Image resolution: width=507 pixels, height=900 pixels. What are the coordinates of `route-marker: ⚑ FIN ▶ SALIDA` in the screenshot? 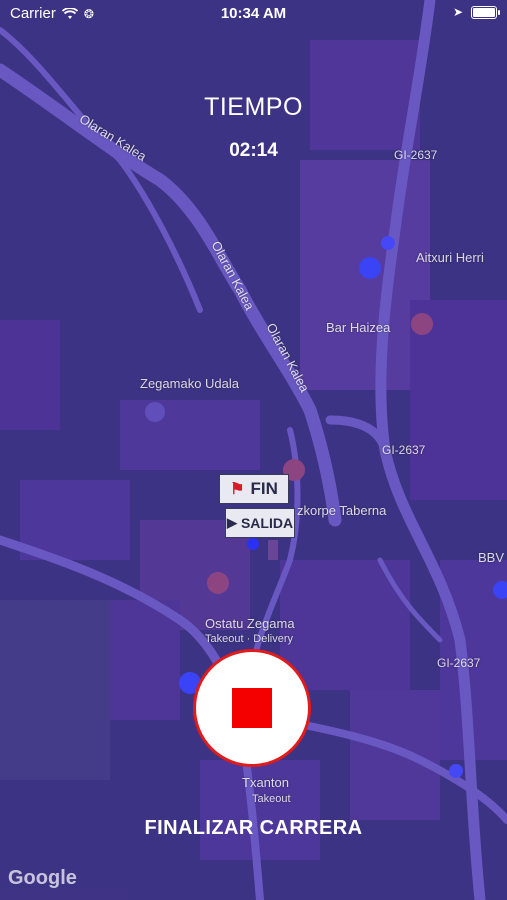 It's located at (257, 507).